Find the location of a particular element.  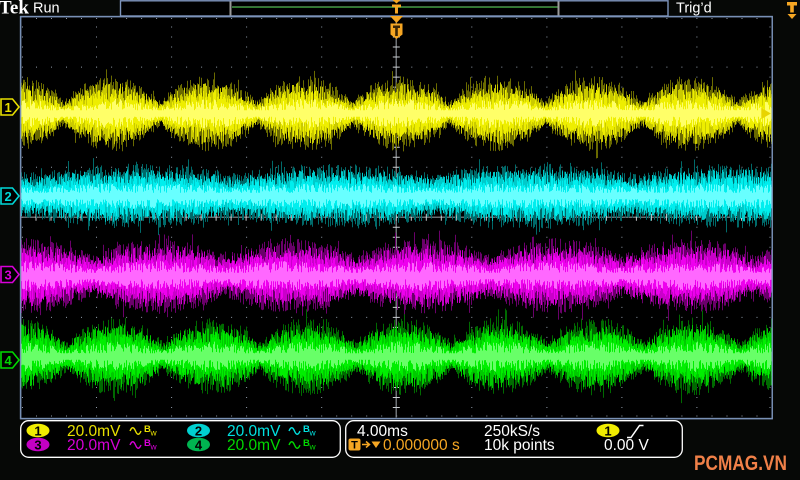

svg-text: 0.00 V is located at coordinates (626, 445).